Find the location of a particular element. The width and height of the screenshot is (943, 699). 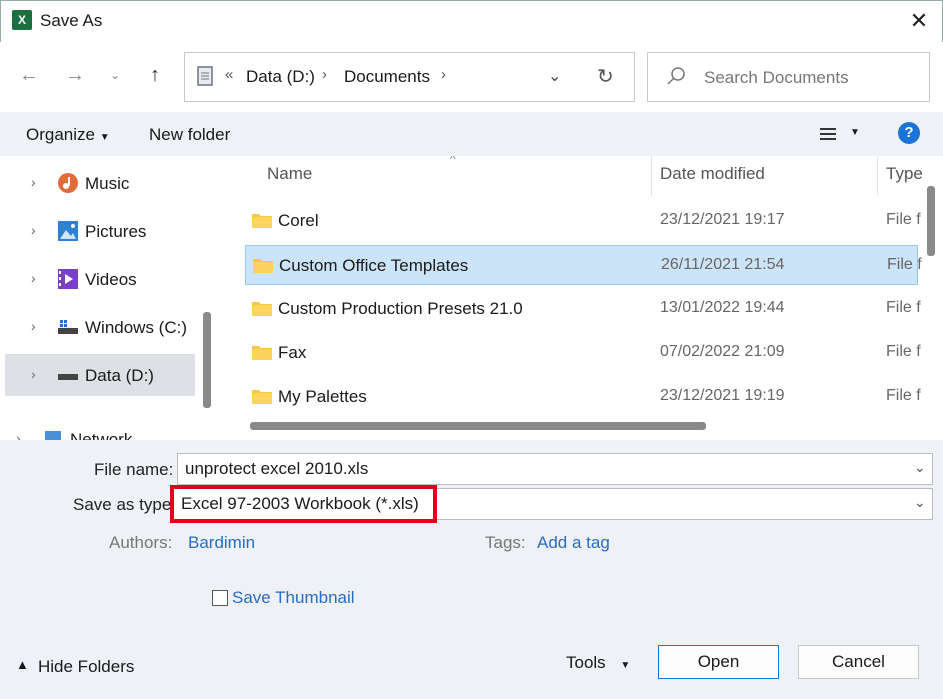

pictures-icon is located at coordinates (68, 231).